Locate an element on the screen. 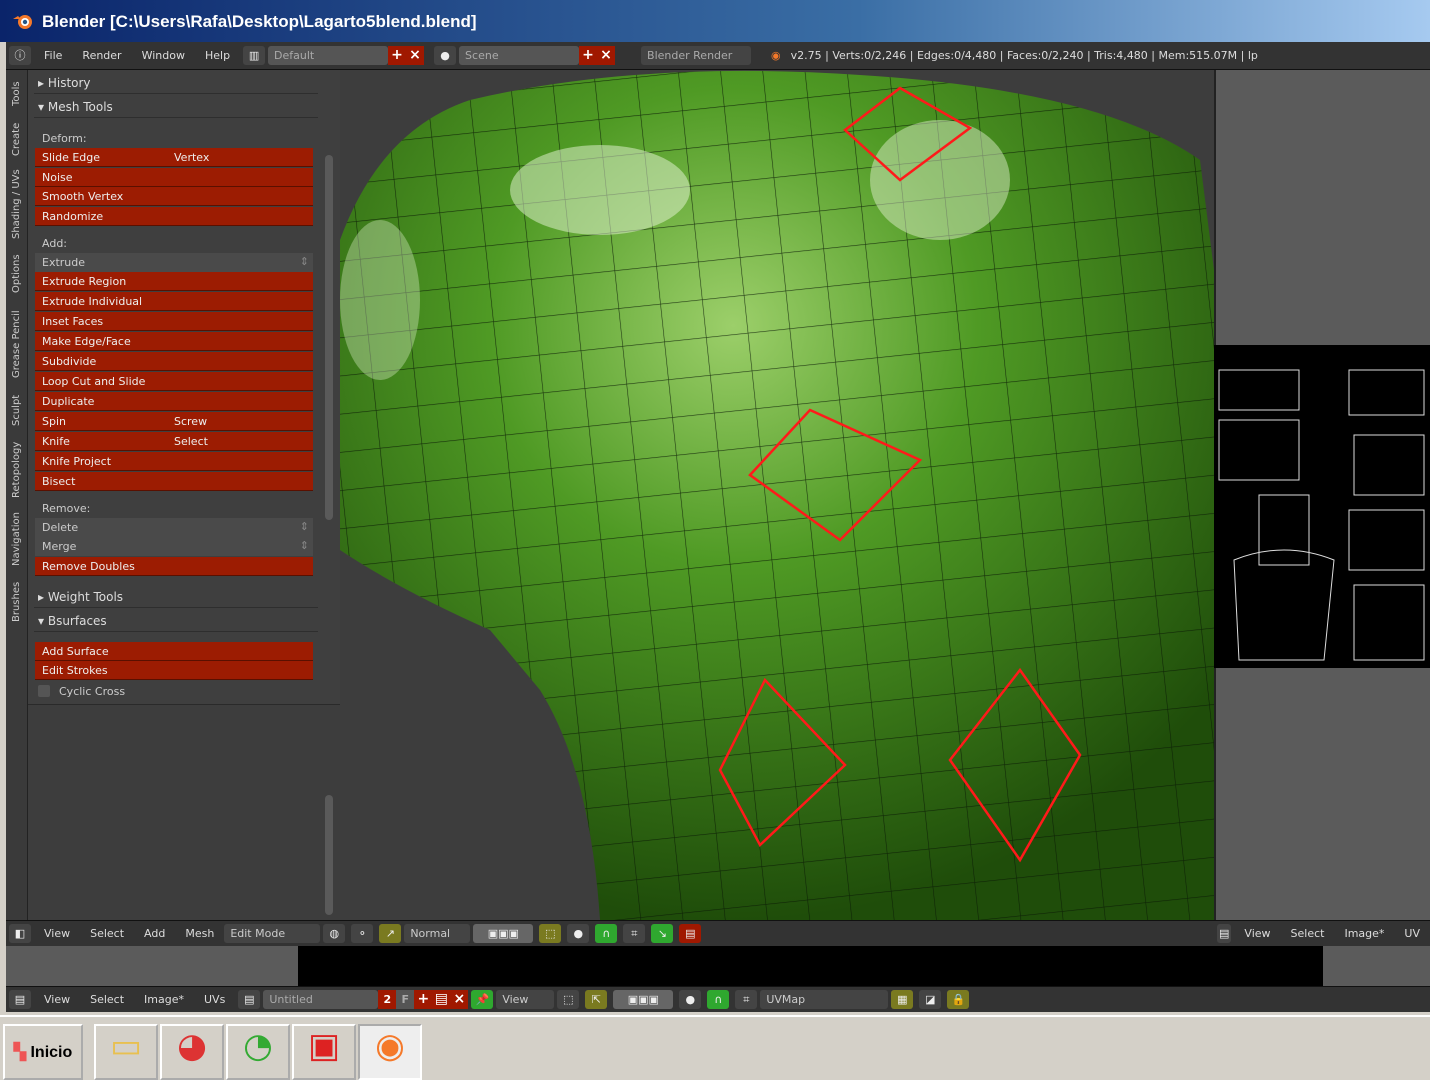 Image resolution: width=1430 pixels, height=1080 pixels. knife-project-button: Knife Project is located at coordinates (174, 461).